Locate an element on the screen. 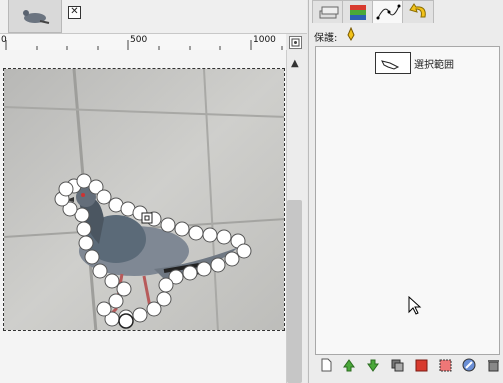  undo-history-icon is located at coordinates (417, 10).